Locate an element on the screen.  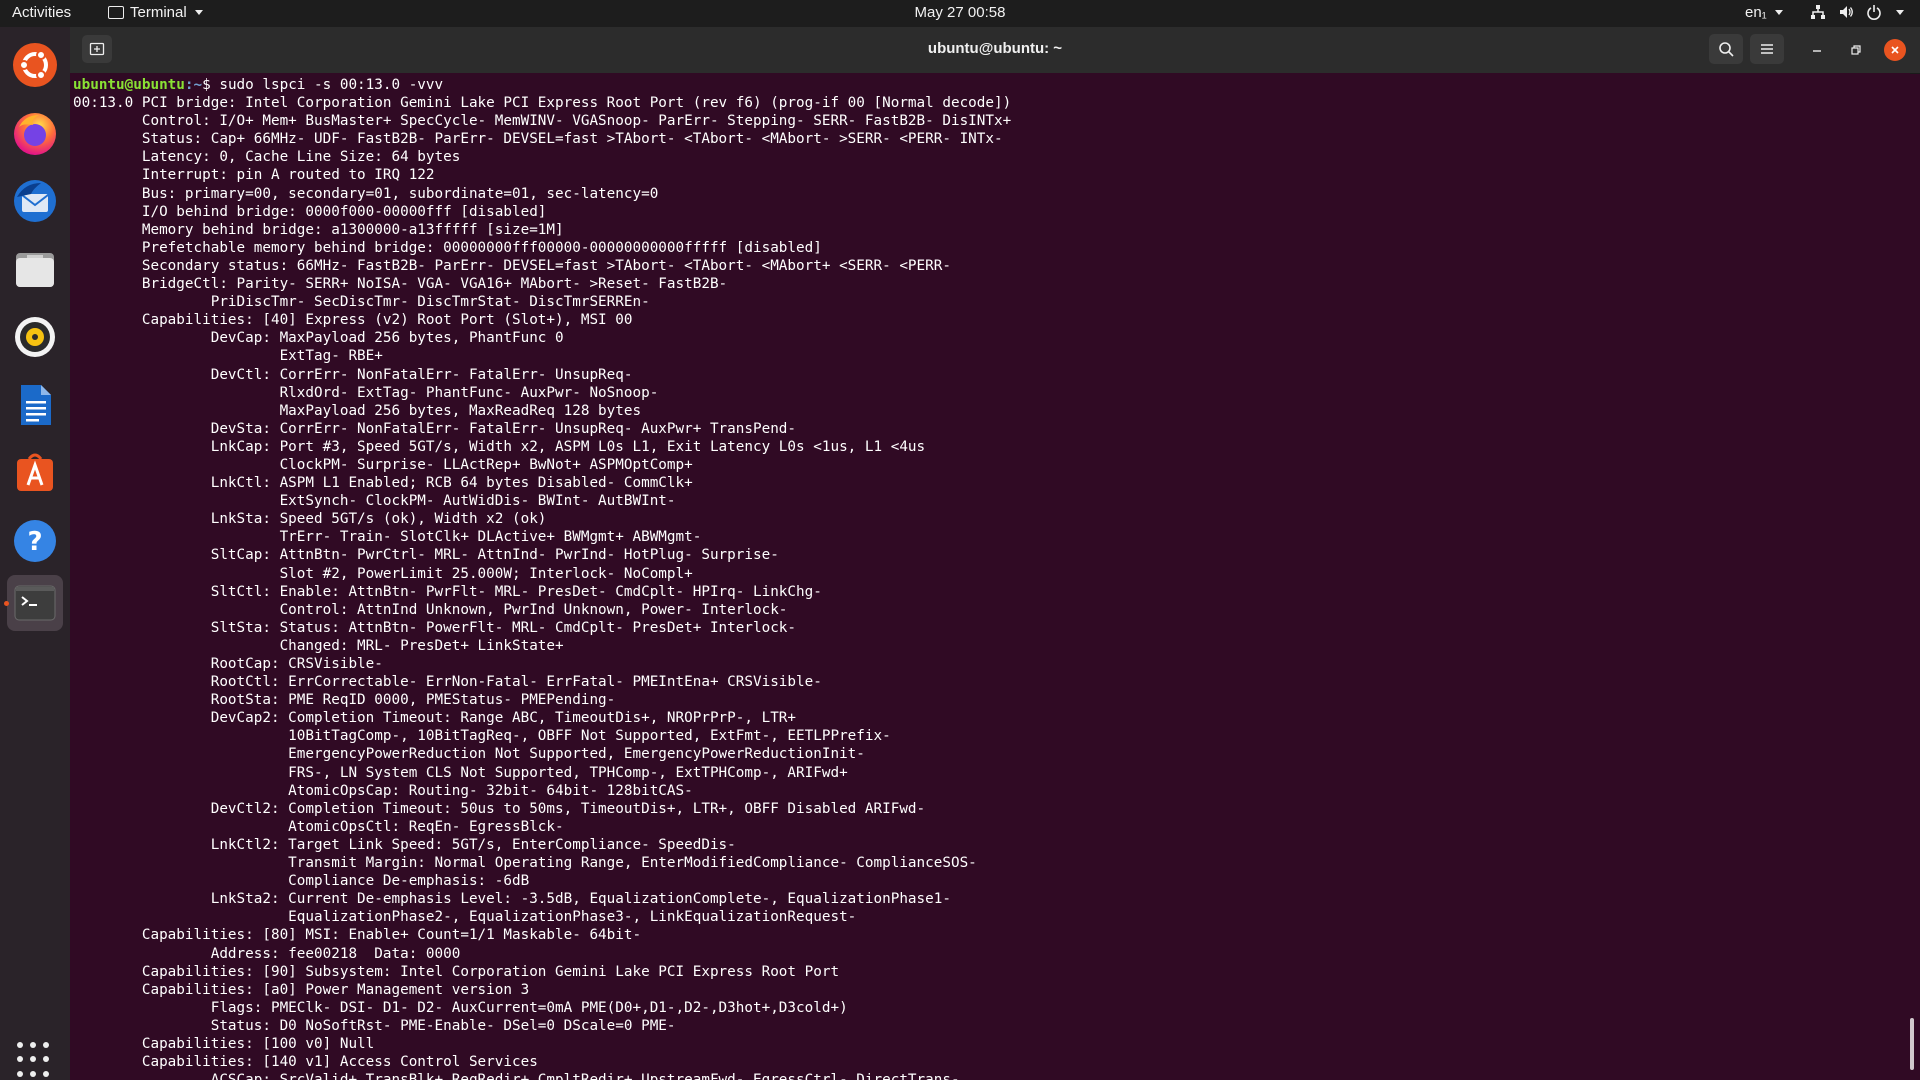
power-icon is located at coordinates (1874, 12).